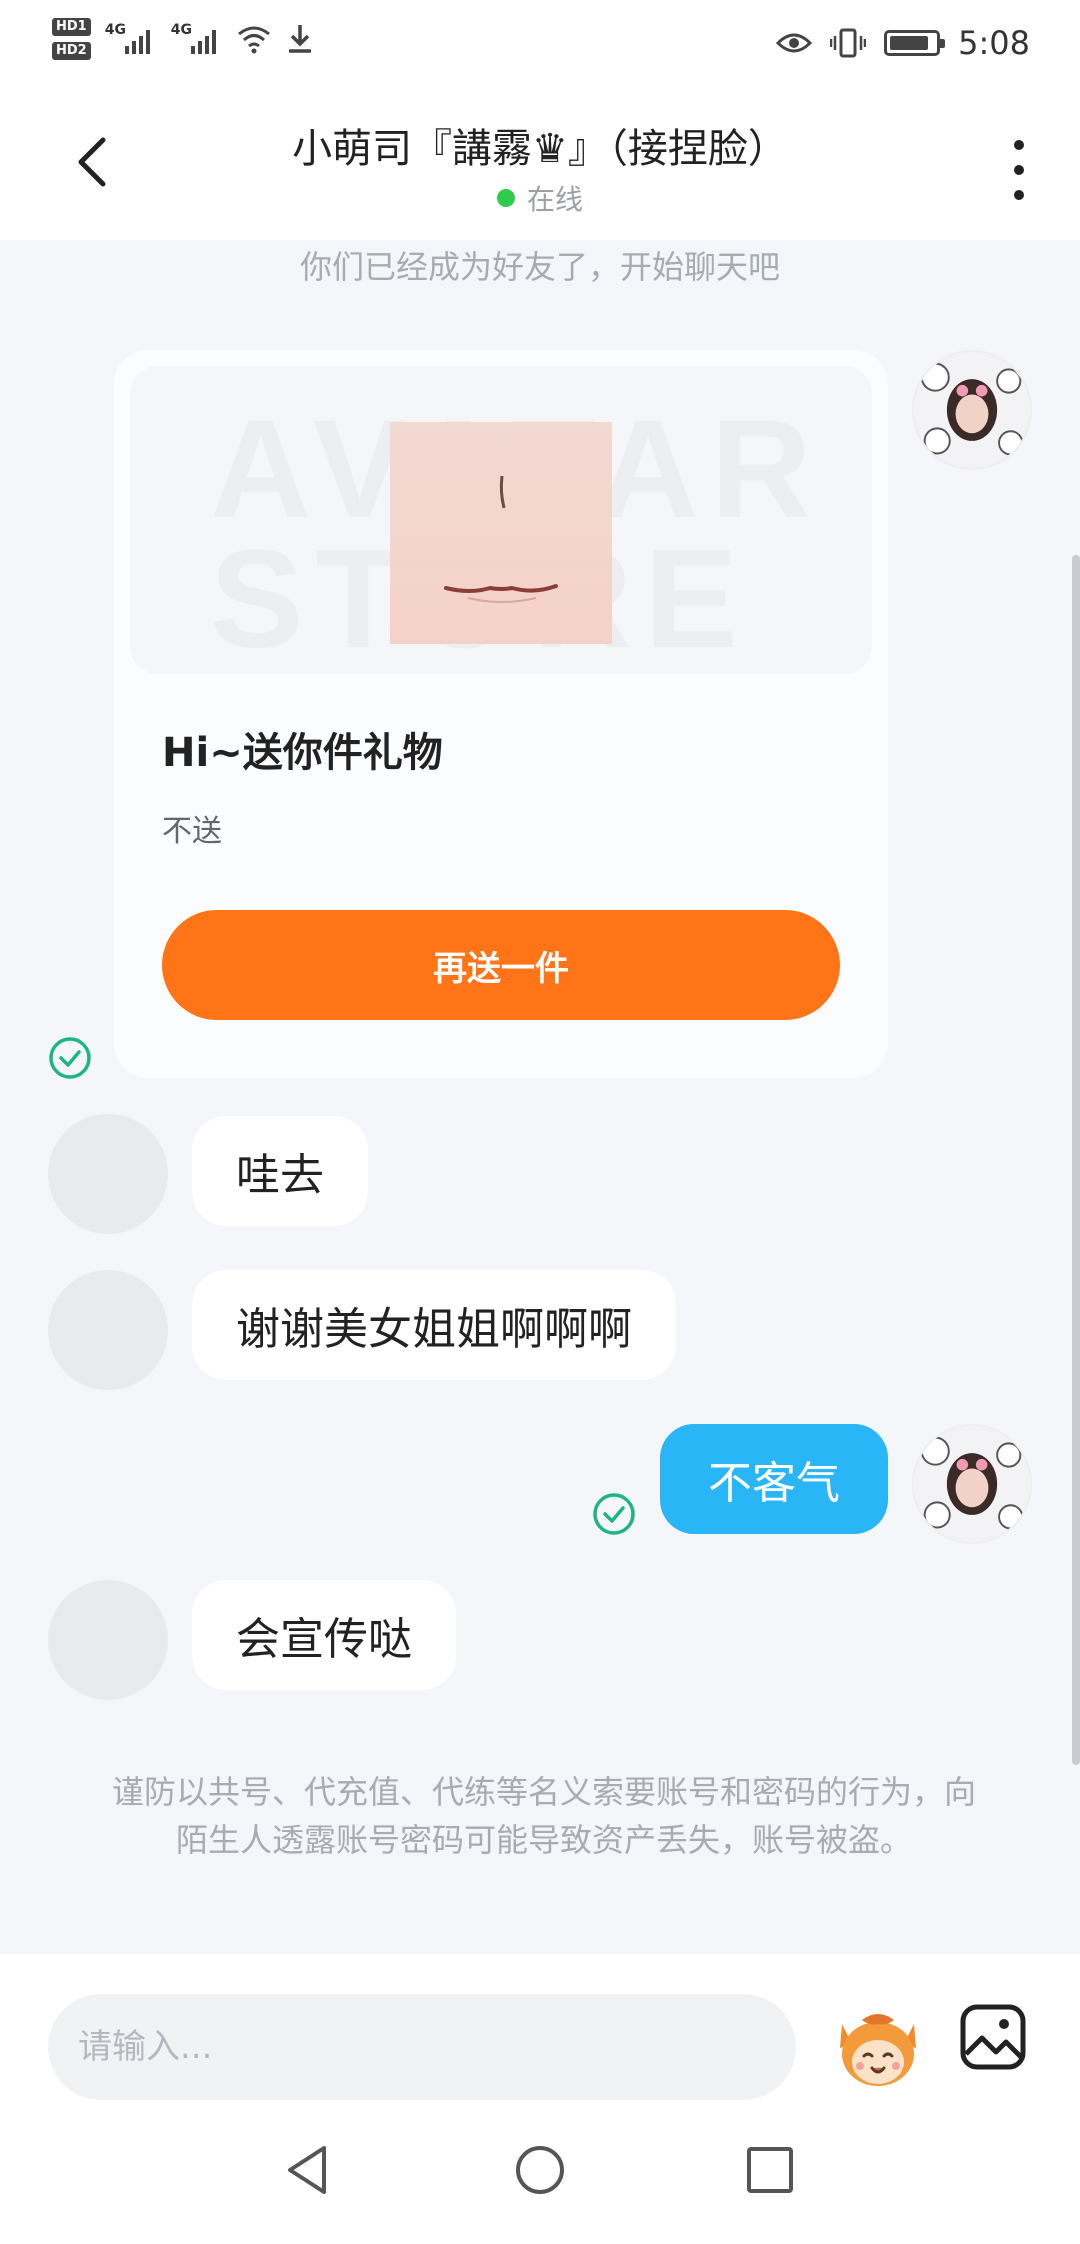 Image resolution: width=1080 pixels, height=2244 pixels. I want to click on nav-recent-icon, so click(770, 2170).